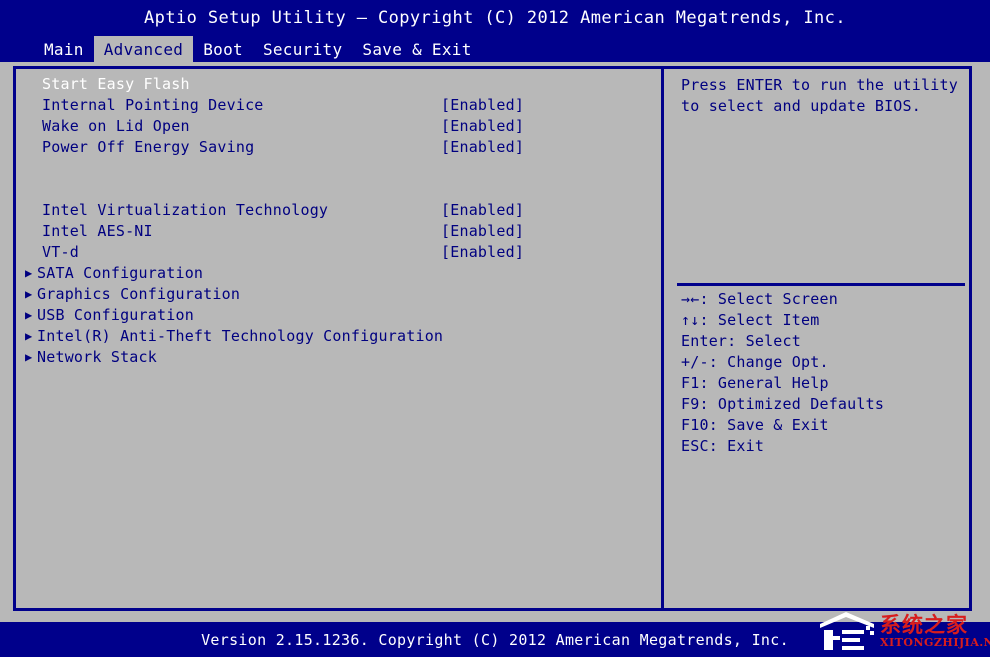  I want to click on menu-item-intel-virtualization-technology: Intel Virtualization Technology [Enabled], so click(337, 209).